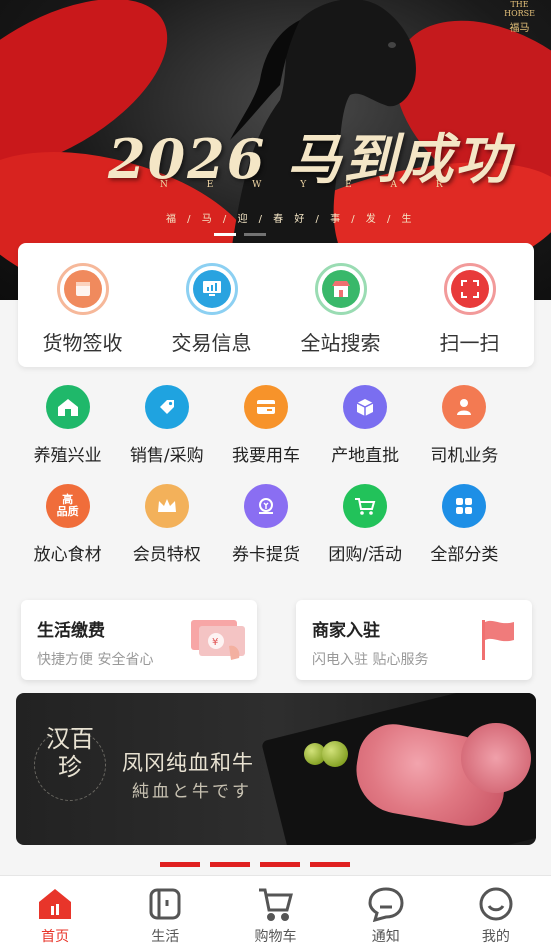 The image size is (551, 951). I want to click on tab-mine: 我的, so click(496, 913).